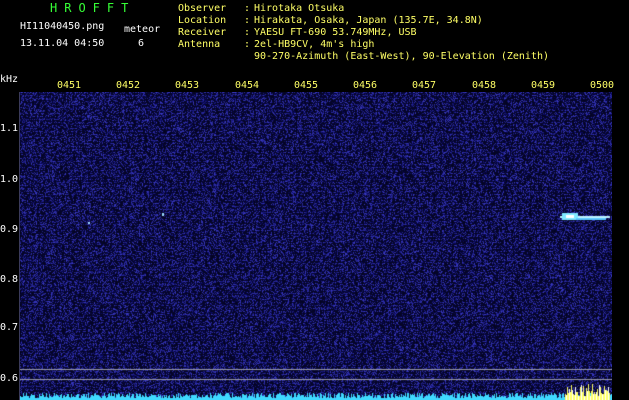 This screenshot has width=629, height=400. I want to click on time-tick-label: 0452, so click(128, 85).